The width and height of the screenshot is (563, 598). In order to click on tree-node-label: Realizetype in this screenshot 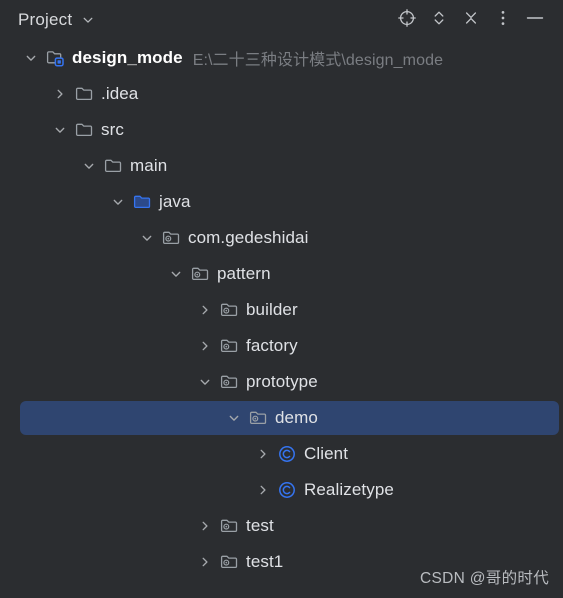, I will do `click(349, 489)`.